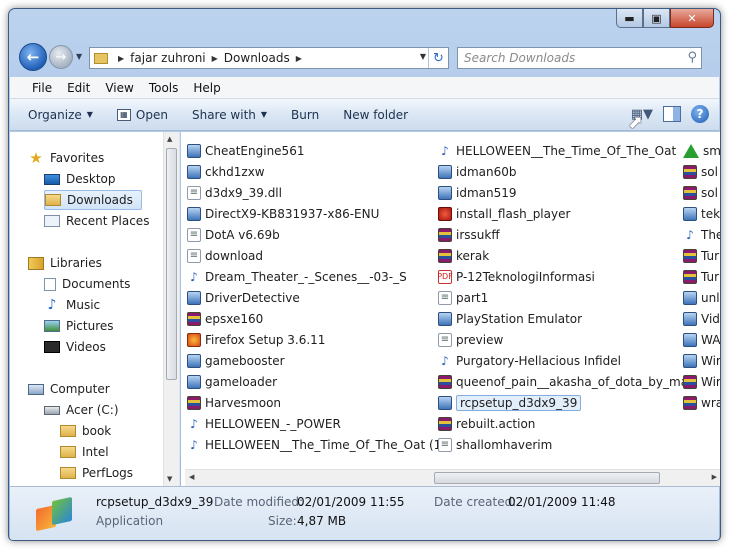  I want to click on details-modified-label: Date modified:, so click(259, 502).